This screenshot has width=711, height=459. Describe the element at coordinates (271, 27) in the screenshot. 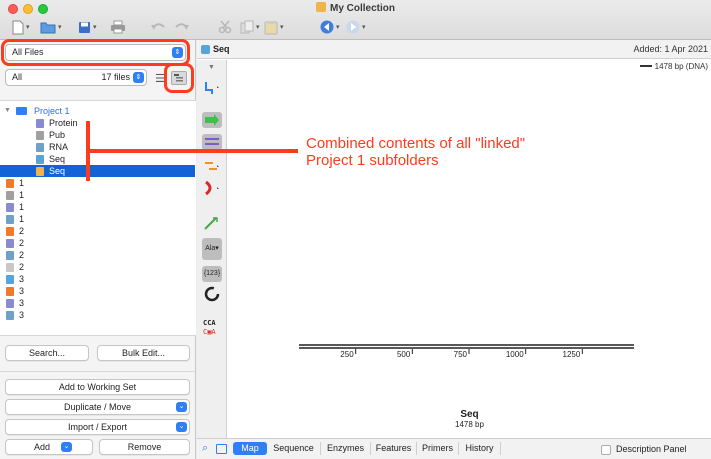

I see `paste-icon` at that location.